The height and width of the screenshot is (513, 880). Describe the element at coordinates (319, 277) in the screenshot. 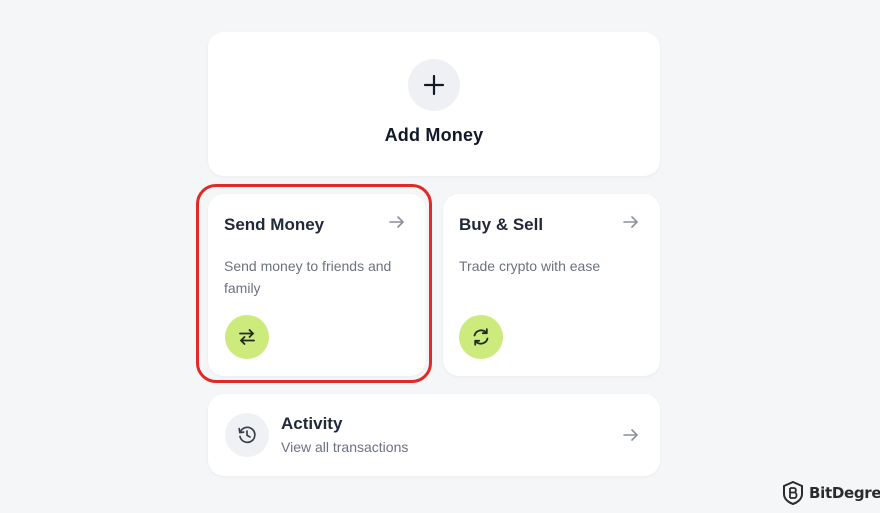

I see `send-money-description: Send money to friends and family` at that location.